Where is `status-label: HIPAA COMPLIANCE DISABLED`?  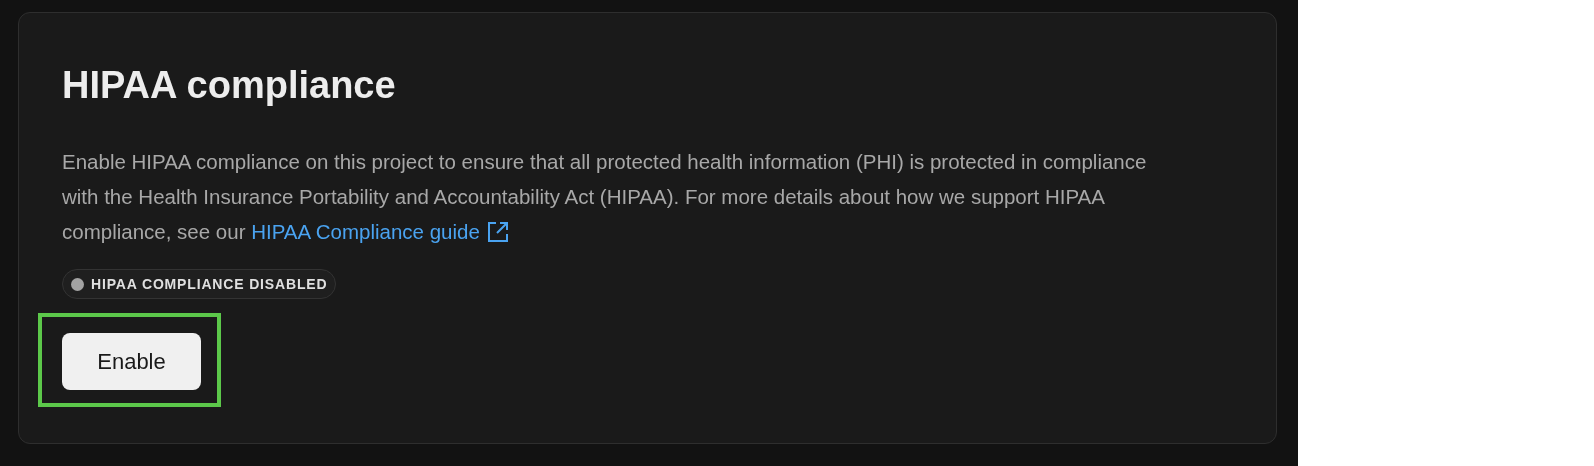
status-label: HIPAA COMPLIANCE DISABLED is located at coordinates (209, 284).